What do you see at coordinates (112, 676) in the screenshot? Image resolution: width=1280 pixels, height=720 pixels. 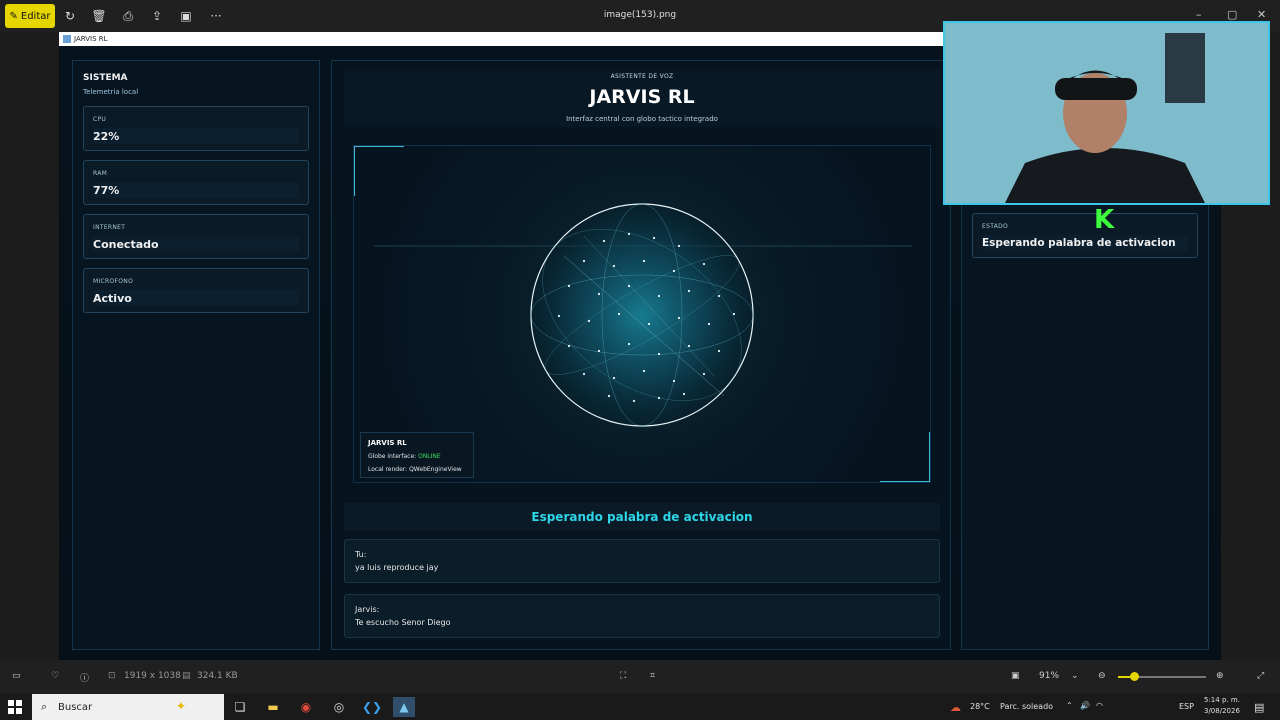 I see `image-dims-icon: ⊡` at bounding box center [112, 676].